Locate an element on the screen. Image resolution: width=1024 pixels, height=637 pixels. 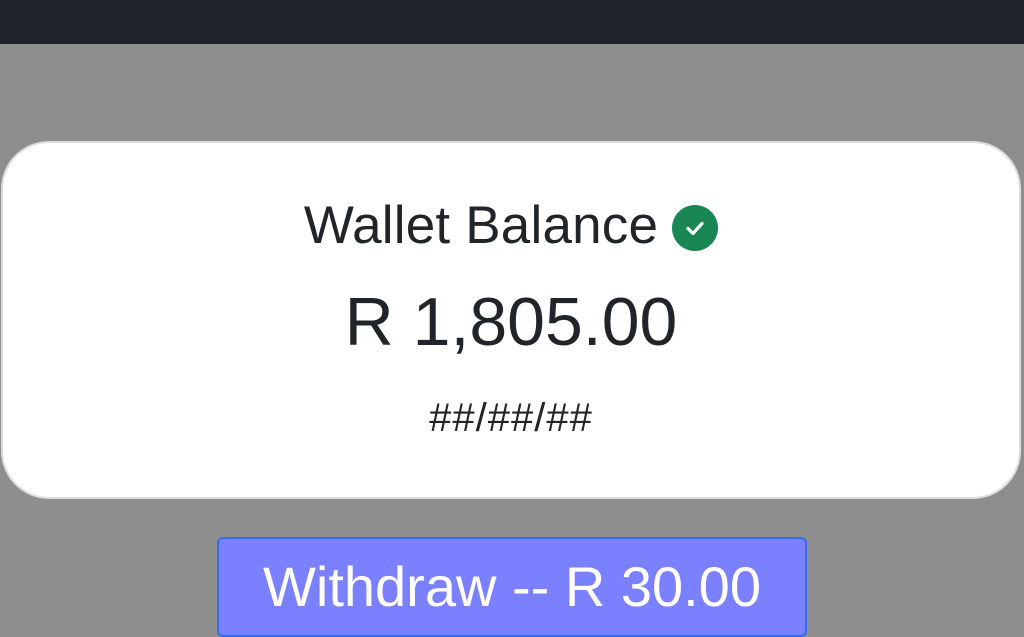
wallet-title-row: Wallet Balance is located at coordinates (511, 226).